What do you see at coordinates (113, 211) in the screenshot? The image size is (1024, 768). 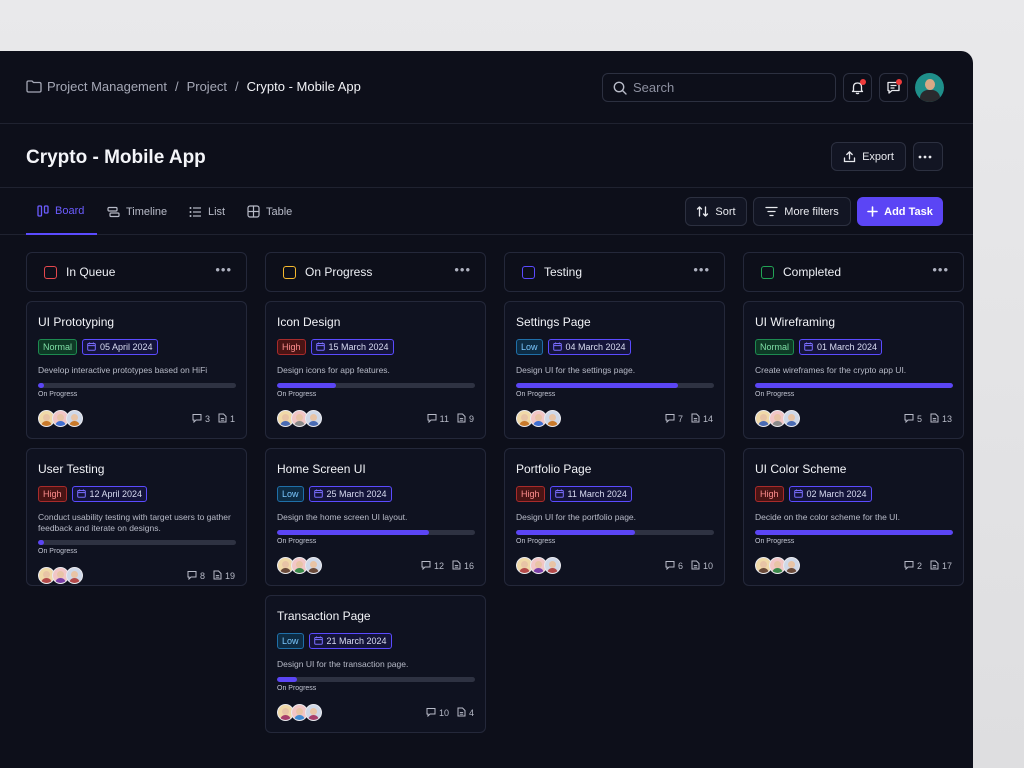 I see `timeline-icon` at bounding box center [113, 211].